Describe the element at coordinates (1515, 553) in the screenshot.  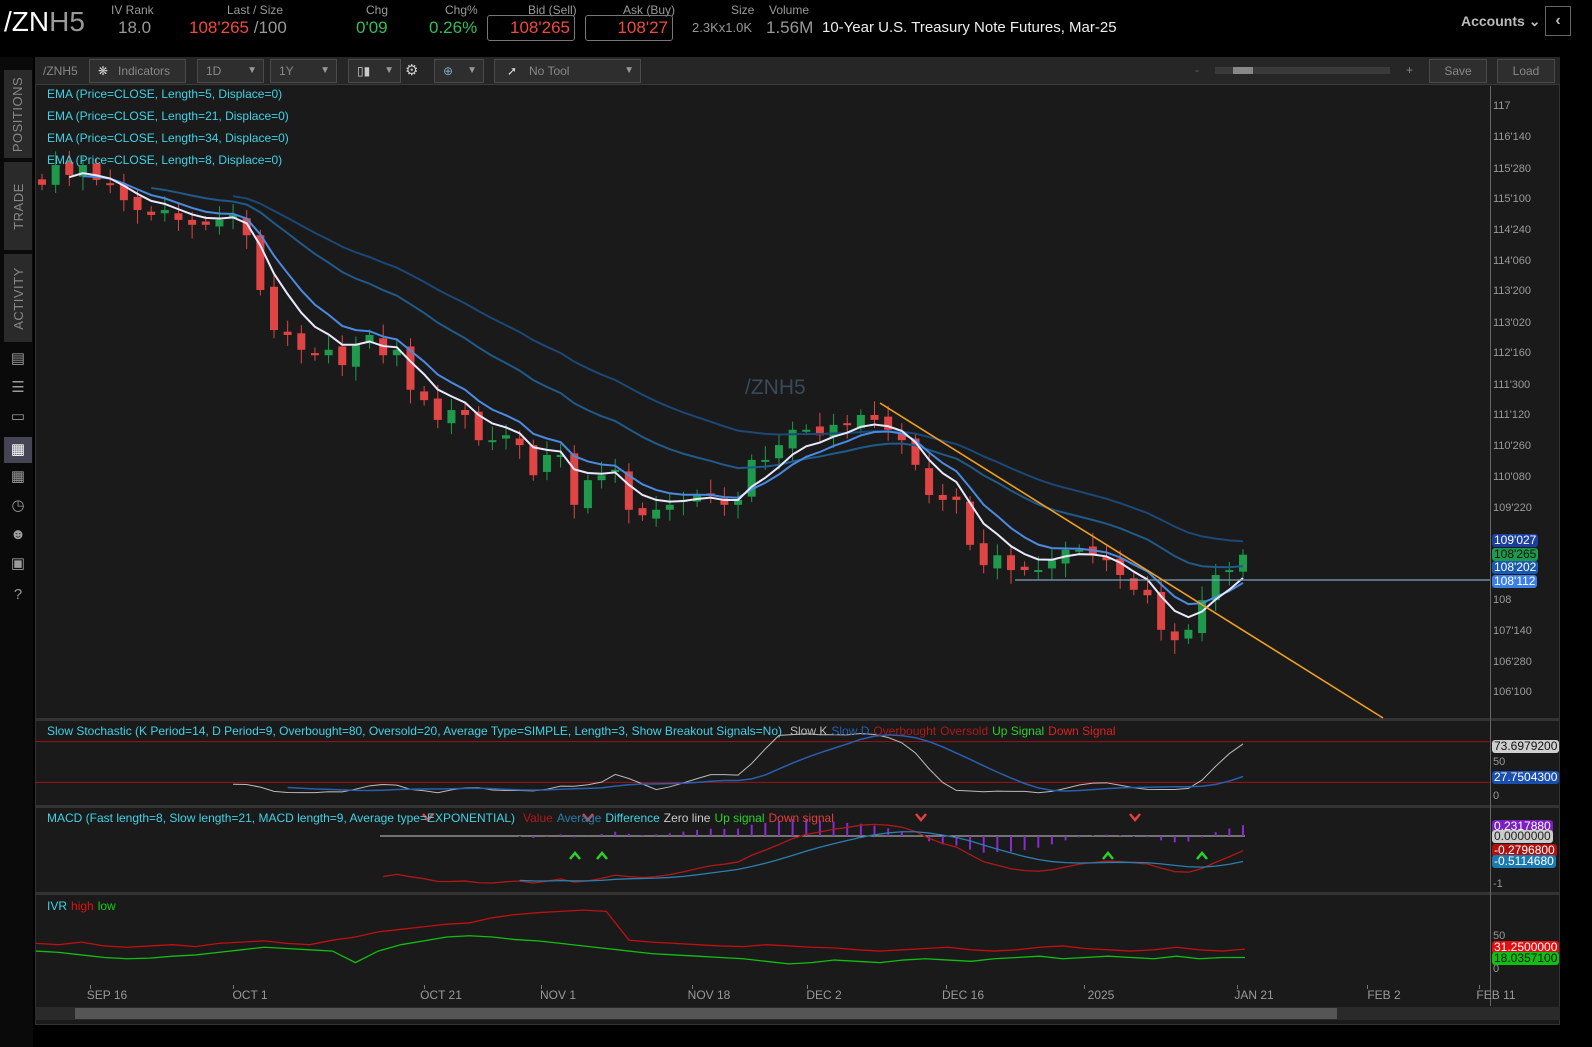
I see `price-tag: 108'265` at that location.